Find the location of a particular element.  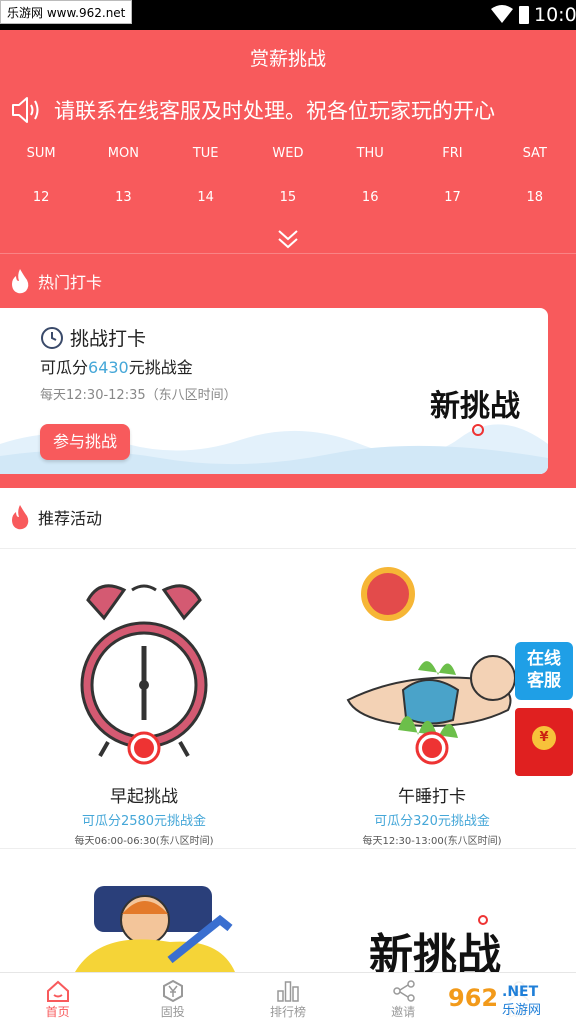

activity-card-nap: 午睡打卡 可瓜分320元挑战金 每天12:30-13:00(东八区时间) is located at coordinates (432, 705).